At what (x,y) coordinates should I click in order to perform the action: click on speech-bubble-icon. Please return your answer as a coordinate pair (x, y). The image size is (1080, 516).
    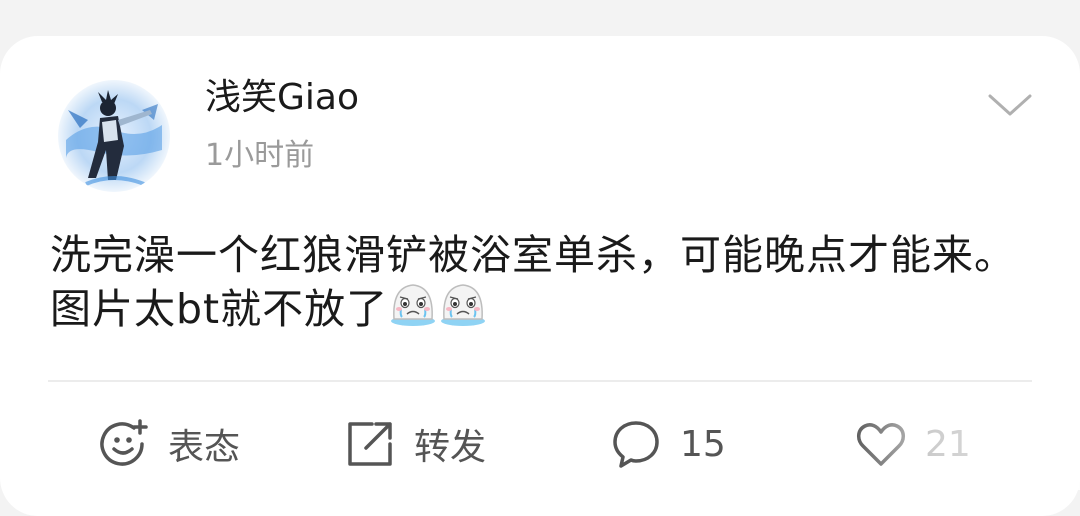
    Looking at the image, I should click on (636, 444).